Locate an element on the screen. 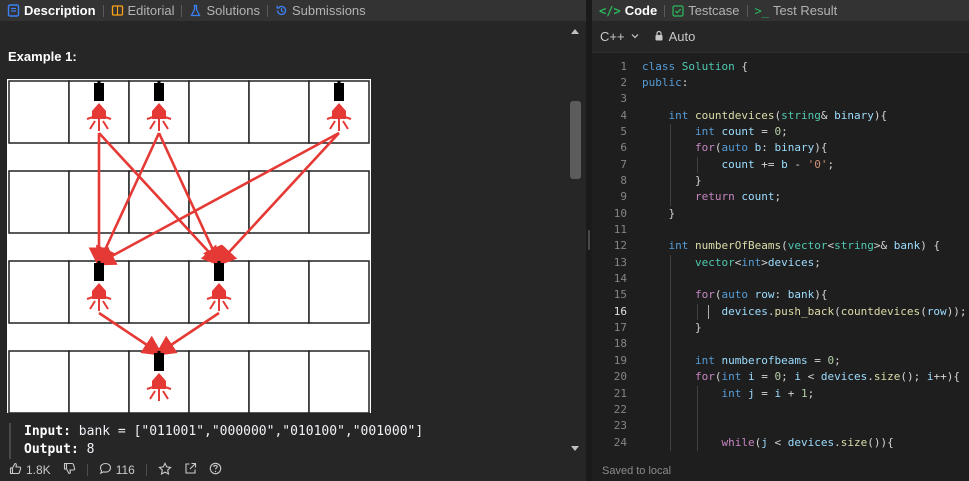 The height and width of the screenshot is (481, 969). share-button is located at coordinates (190, 470).